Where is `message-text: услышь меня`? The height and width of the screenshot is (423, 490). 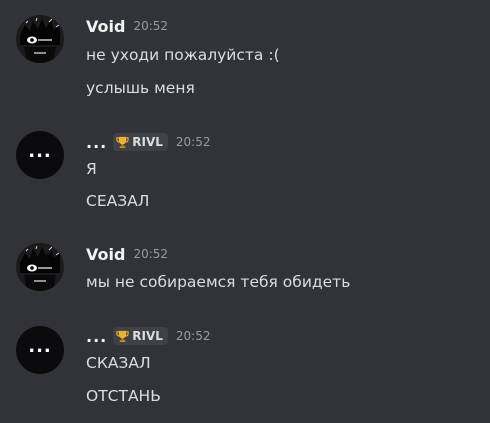 message-text: услышь меня is located at coordinates (140, 88).